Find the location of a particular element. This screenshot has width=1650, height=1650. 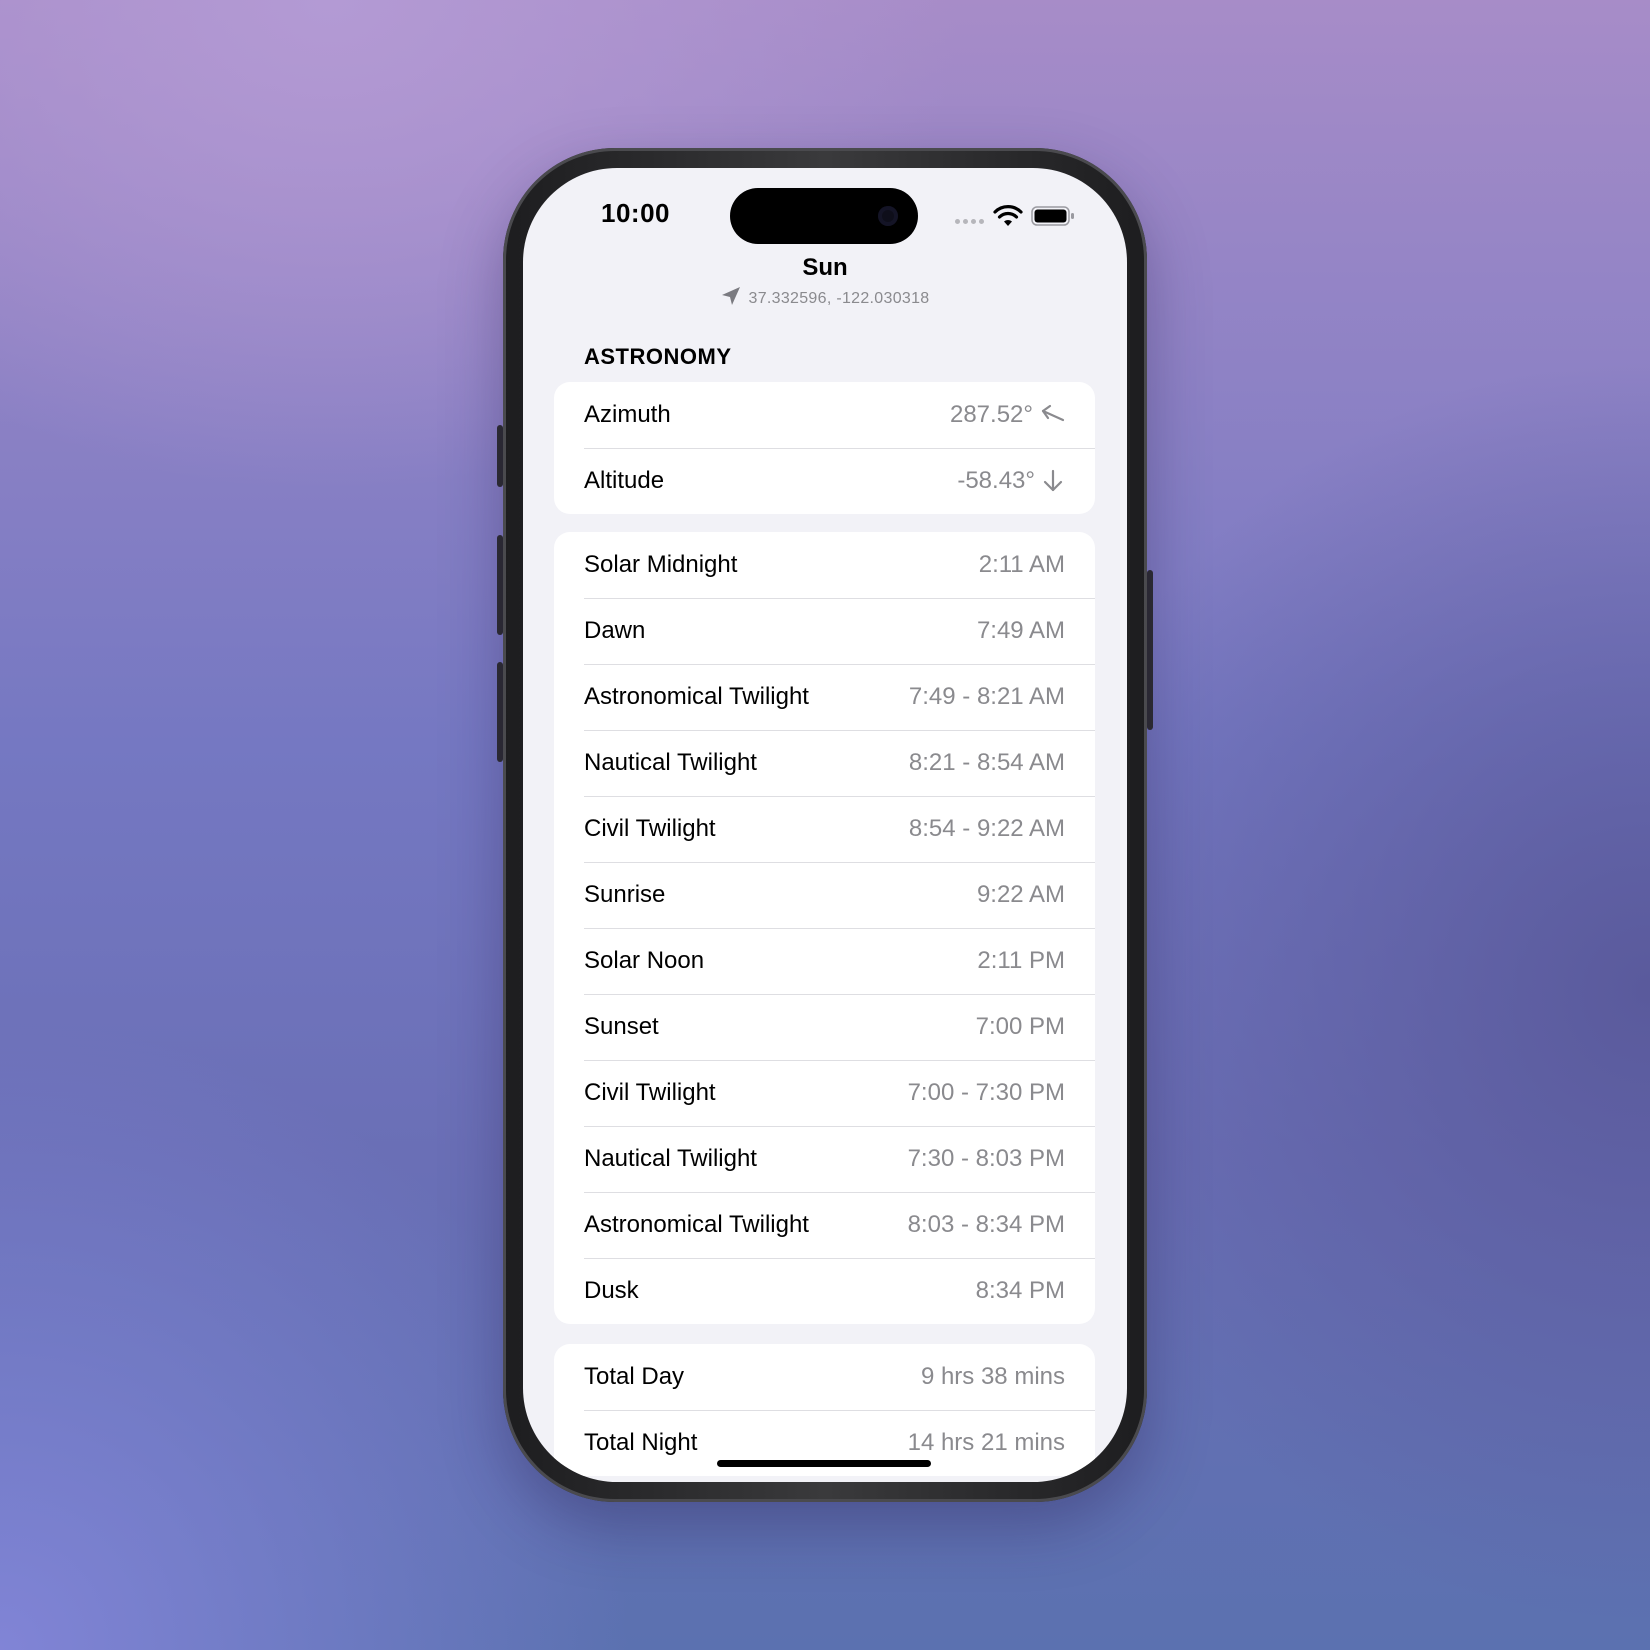

row-value: 287.52° is located at coordinates (1007, 415).